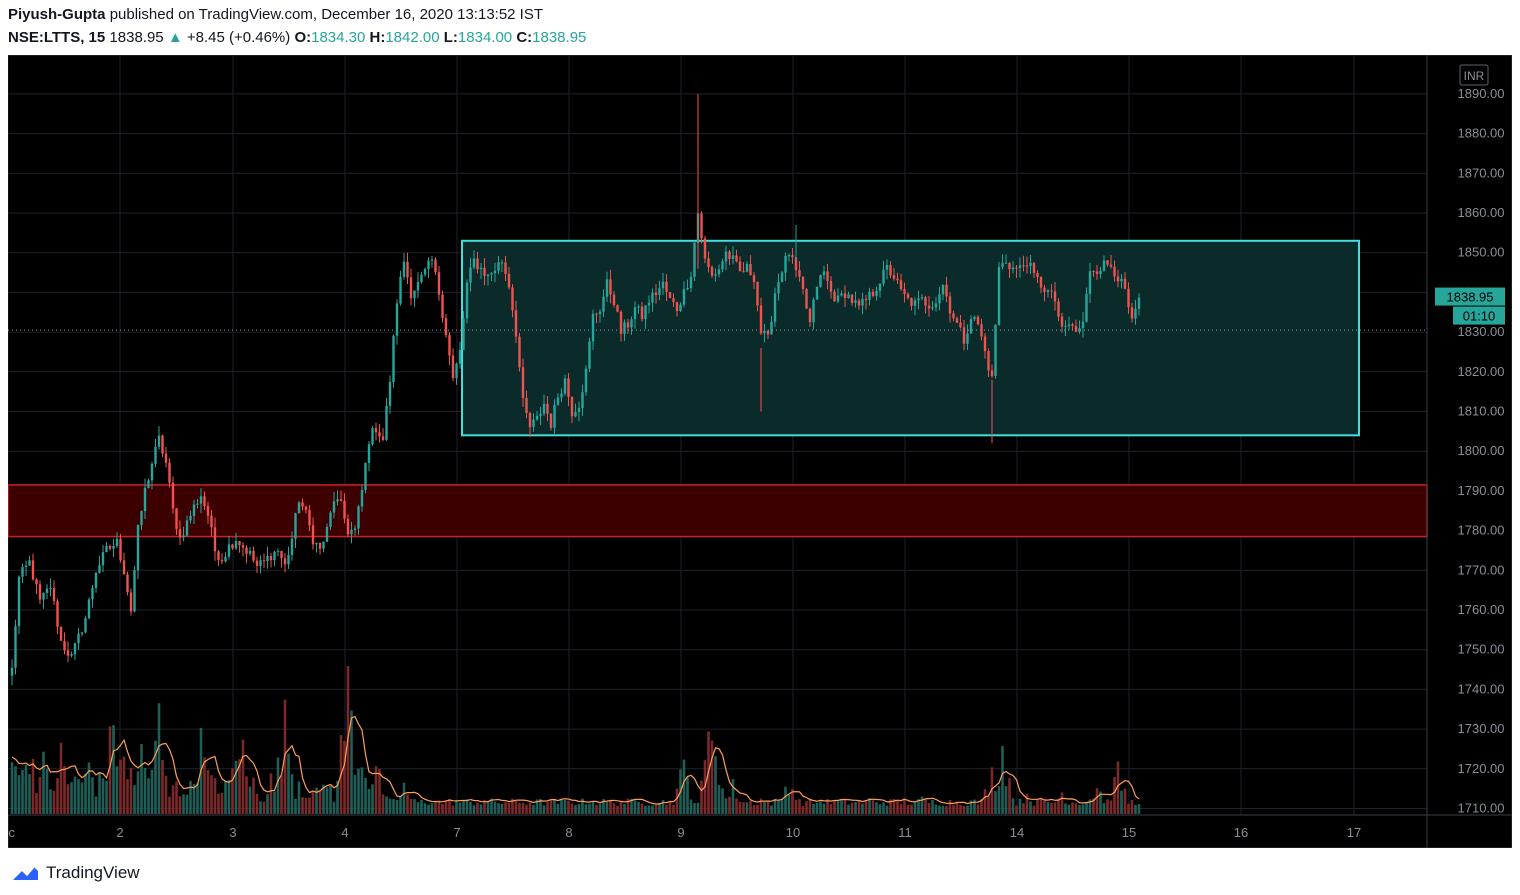 The image size is (1520, 895). What do you see at coordinates (75, 873) in the screenshot?
I see `tradingview-logo: TradingView` at bounding box center [75, 873].